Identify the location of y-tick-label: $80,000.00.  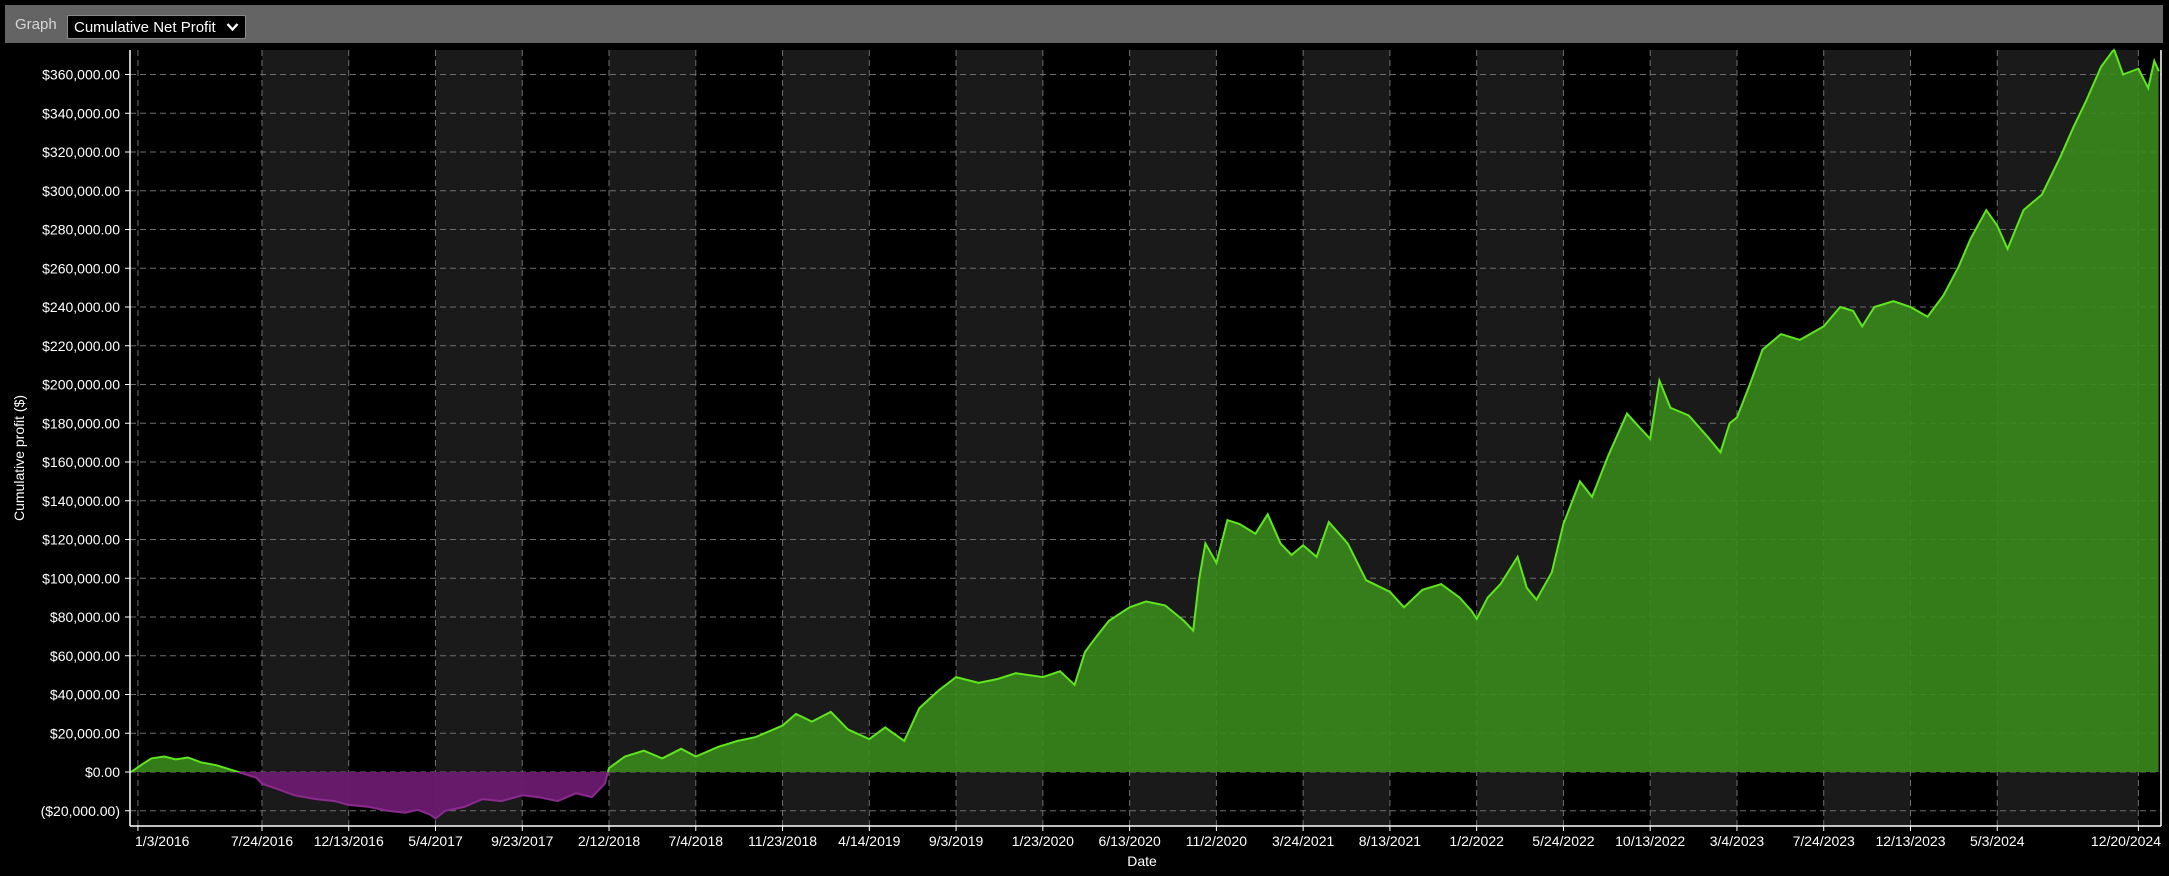
(85, 617).